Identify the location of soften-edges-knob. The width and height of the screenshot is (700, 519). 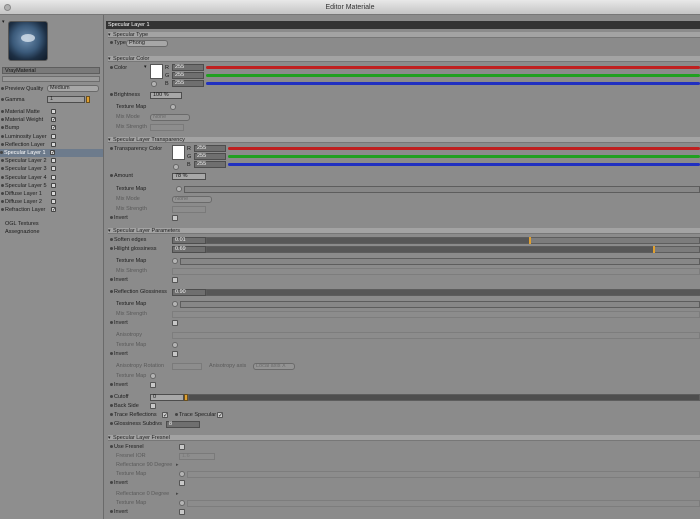
(530, 240).